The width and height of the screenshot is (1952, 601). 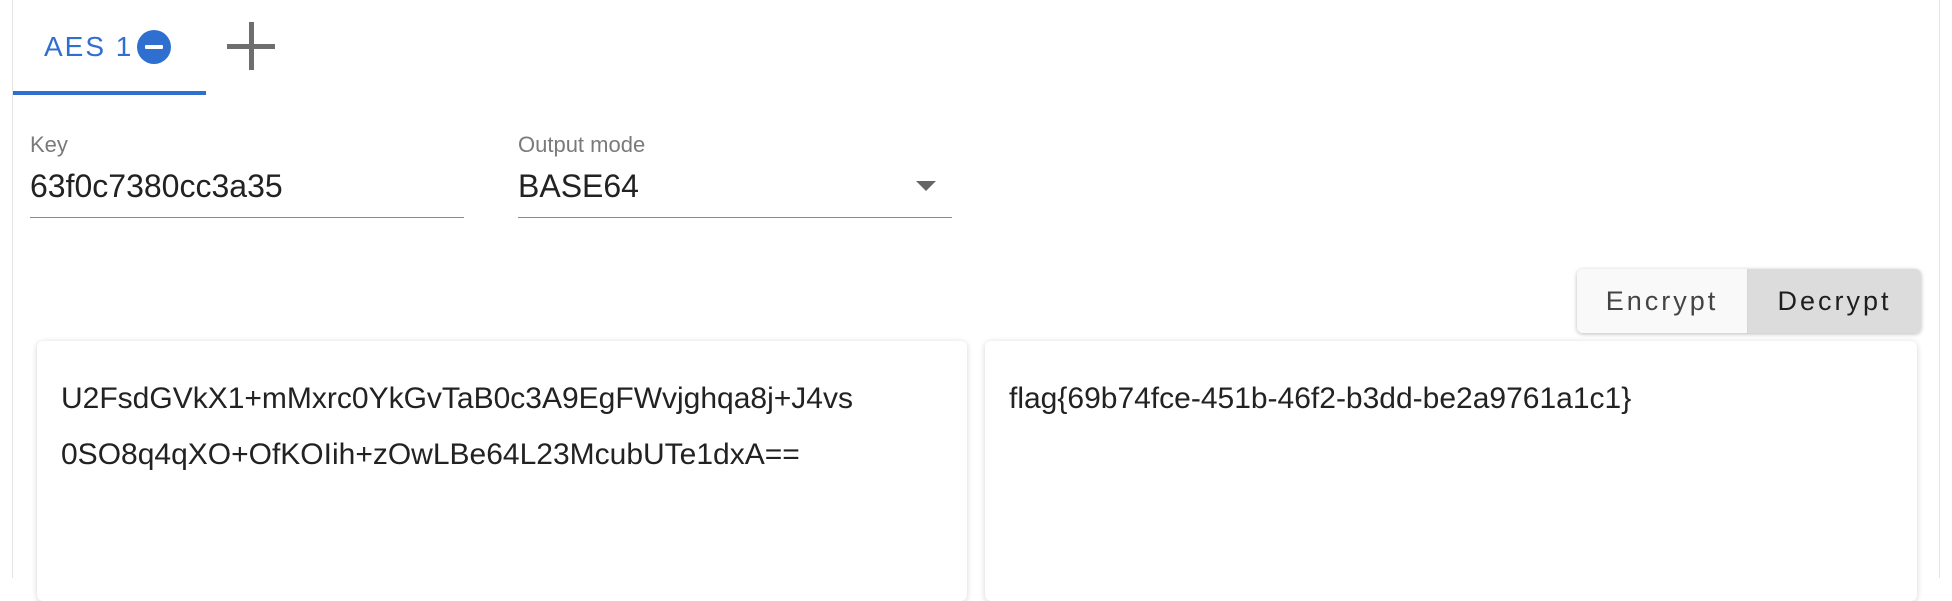 I want to click on output-mode-underline, so click(x=735, y=217).